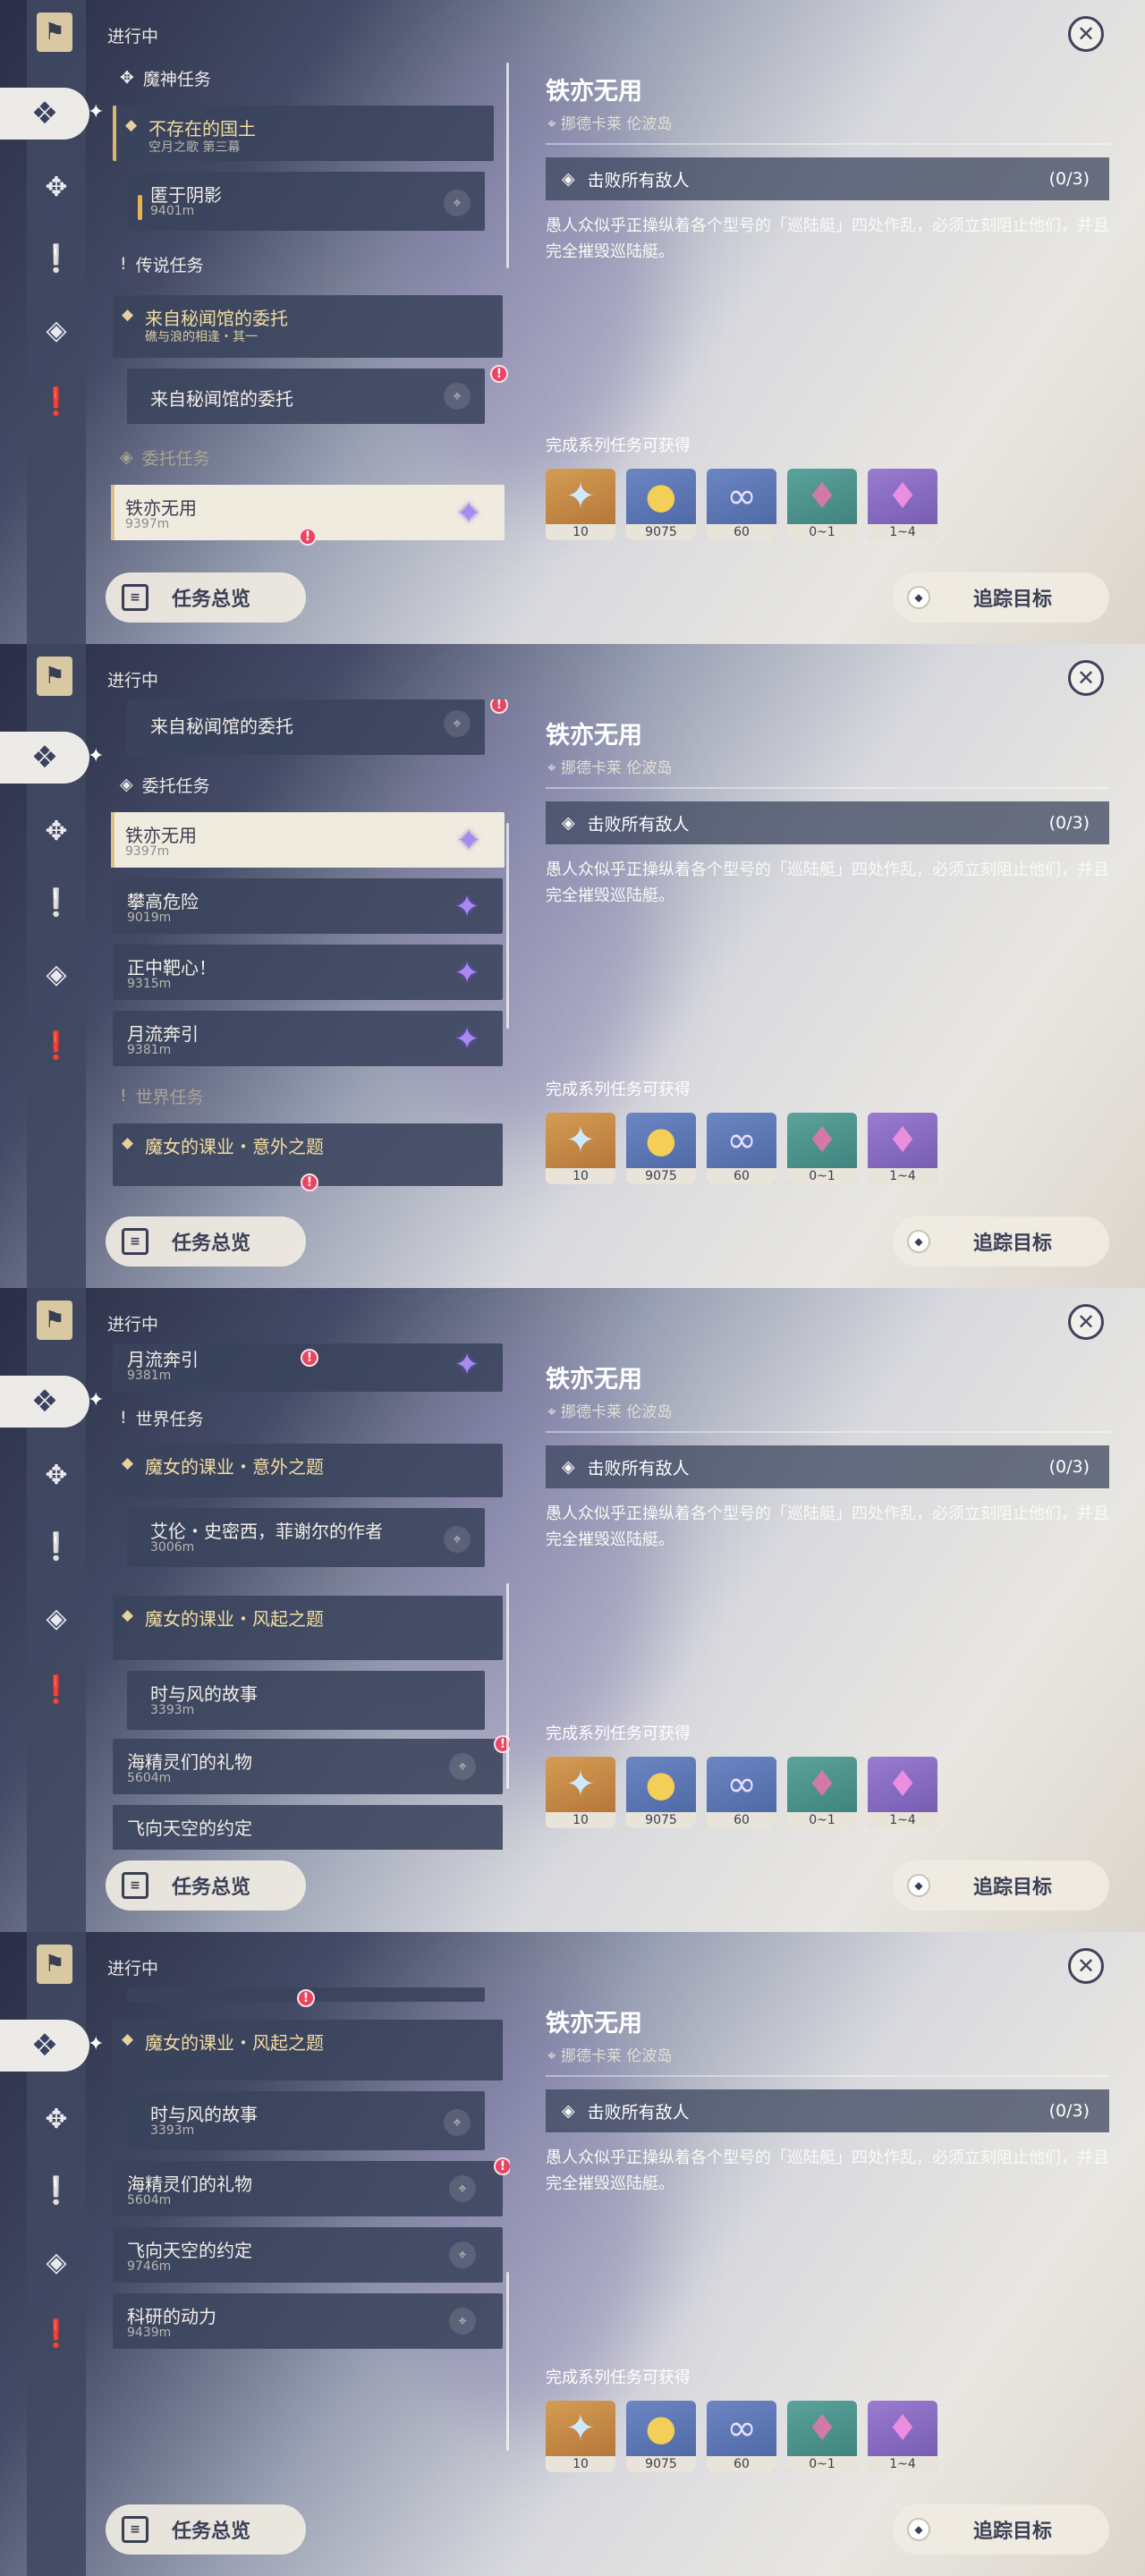 Image resolution: width=1145 pixels, height=2576 pixels. I want to click on divider, so click(827, 2076).